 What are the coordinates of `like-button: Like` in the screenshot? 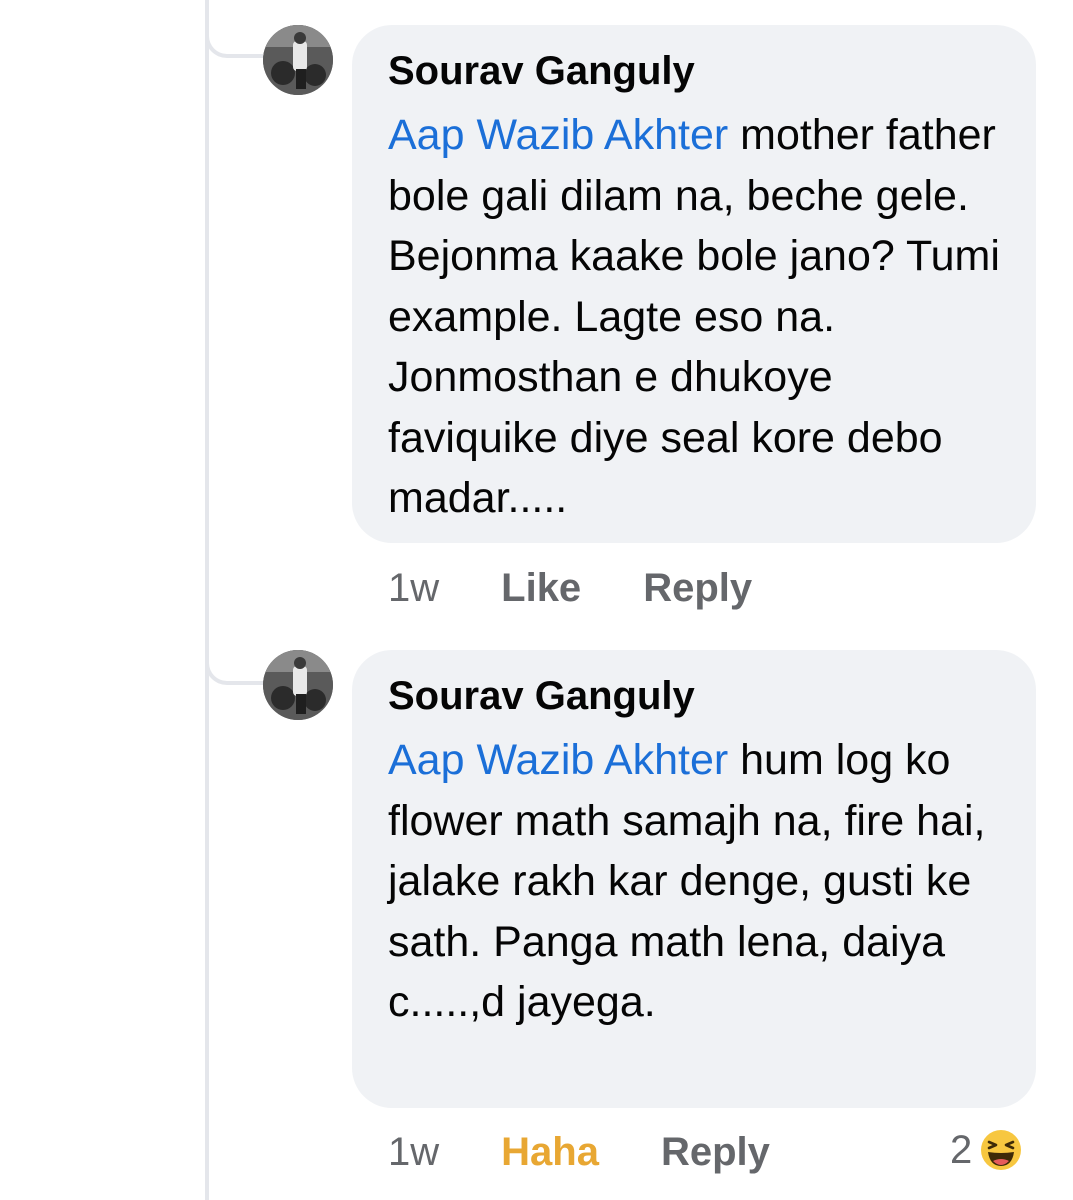 It's located at (541, 588).